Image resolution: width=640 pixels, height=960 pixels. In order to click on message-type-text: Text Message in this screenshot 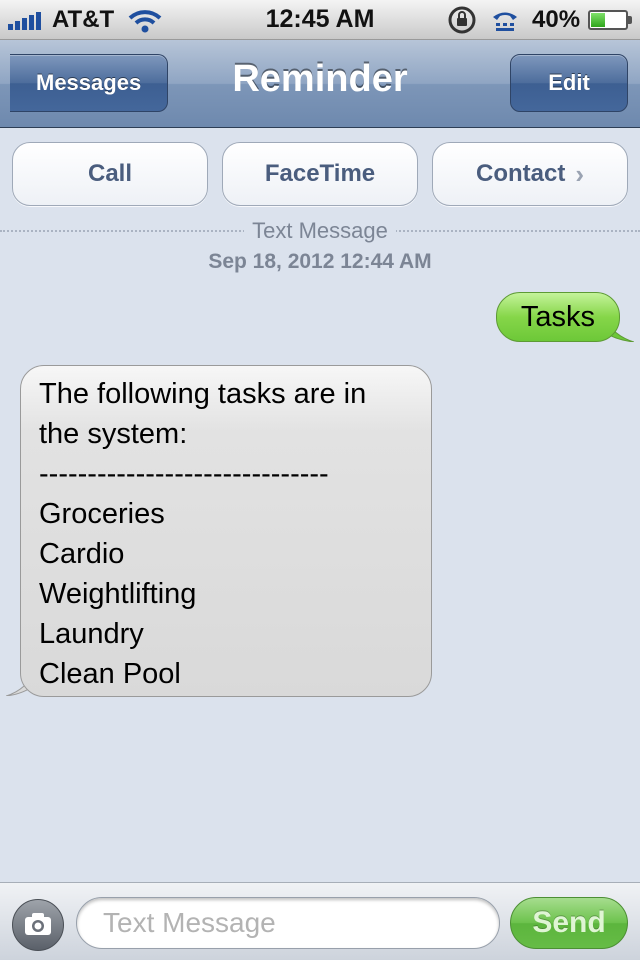, I will do `click(320, 230)`.